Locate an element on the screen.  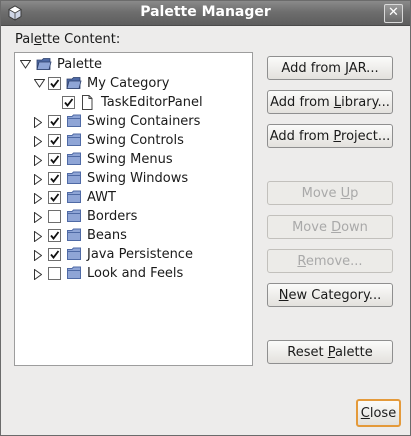
tree-row: Swing Menus is located at coordinates (132, 159).